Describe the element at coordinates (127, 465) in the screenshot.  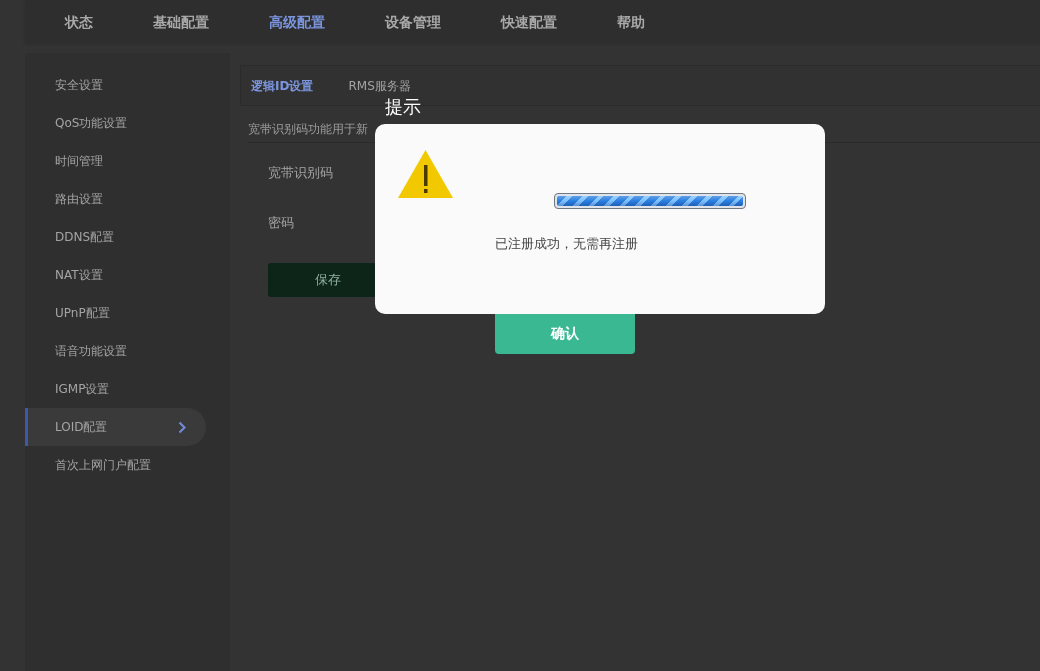
I see `sidebar-item: 首次上网门户配置` at that location.